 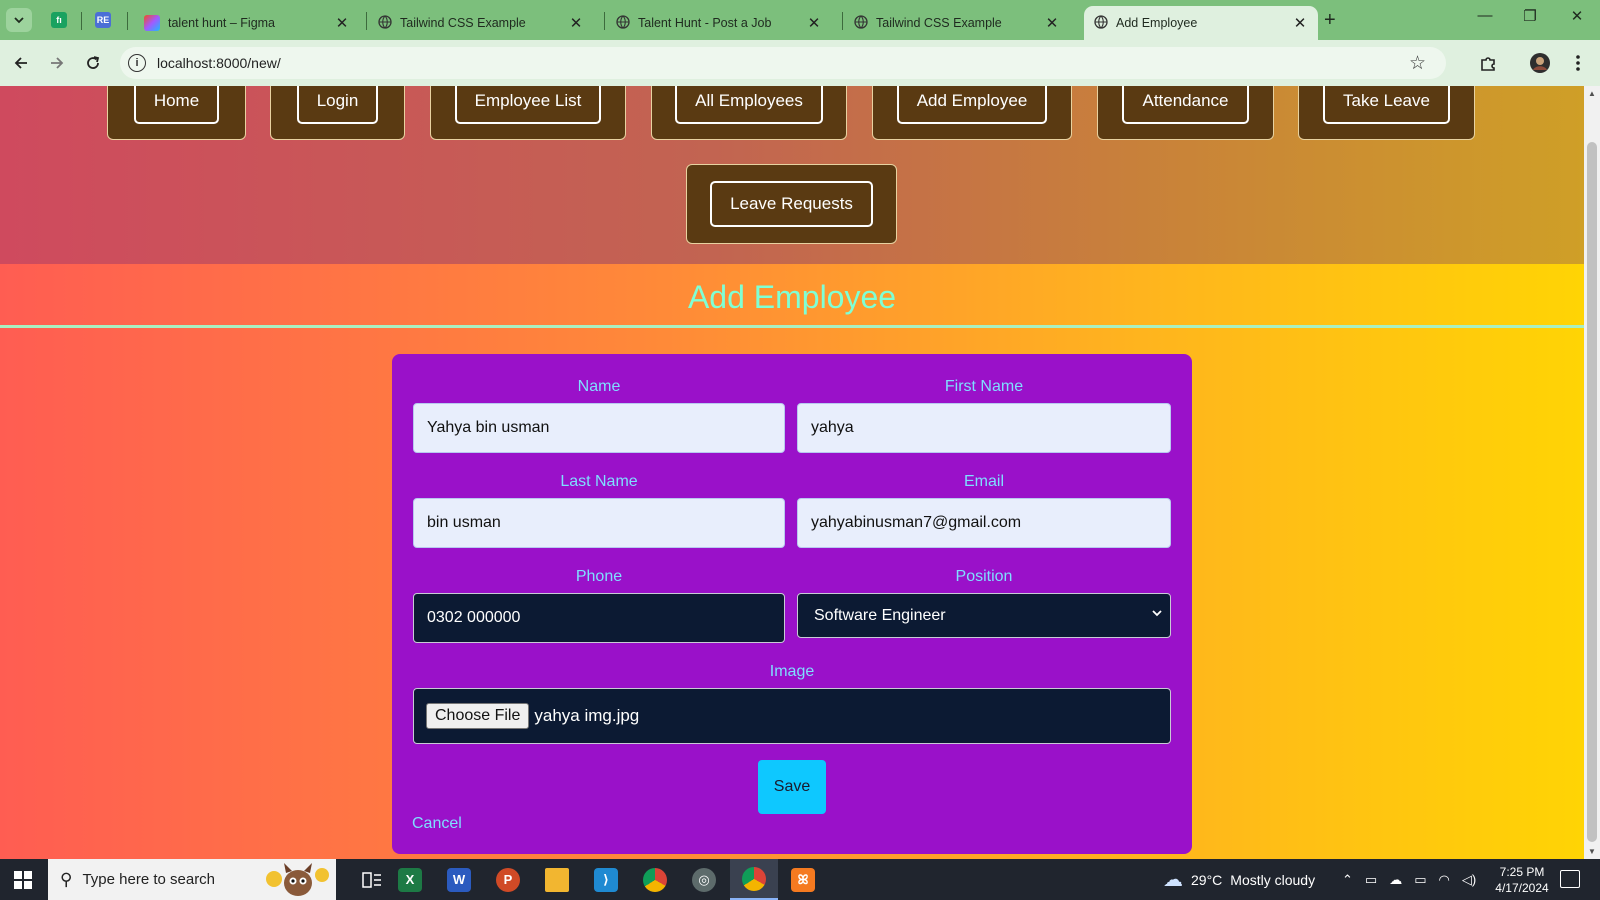 I want to click on chrome-profile-app-icon: ◎, so click(x=704, y=879).